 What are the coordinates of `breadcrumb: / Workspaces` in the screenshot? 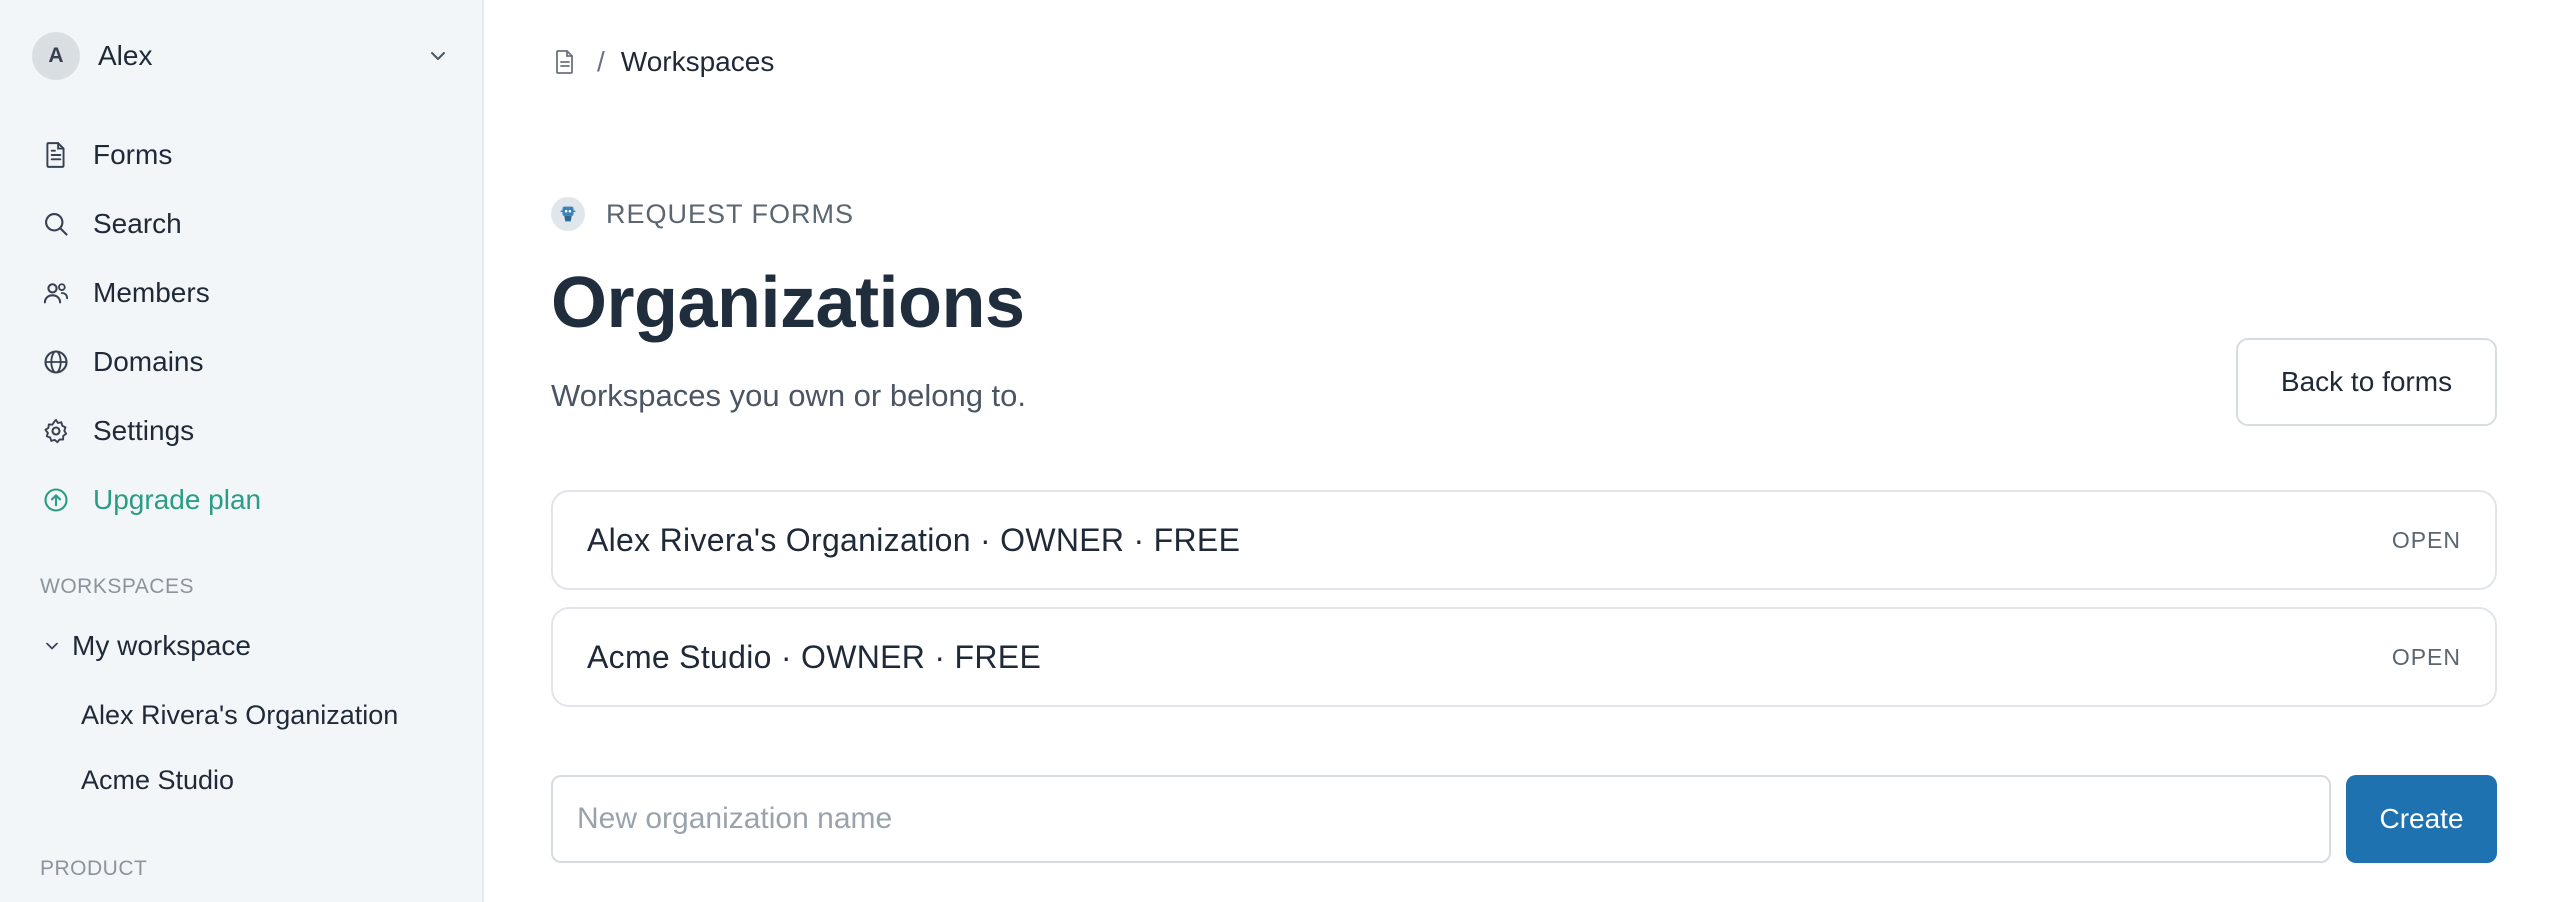 It's located at (662, 62).